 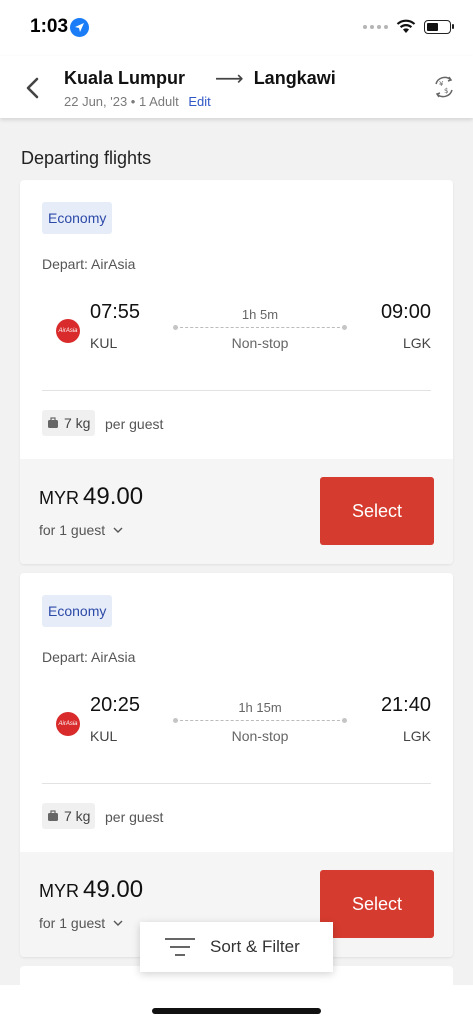 What do you see at coordinates (236, 511) in the screenshot?
I see `price-section: MYR 49.00 for 1 guest Select` at bounding box center [236, 511].